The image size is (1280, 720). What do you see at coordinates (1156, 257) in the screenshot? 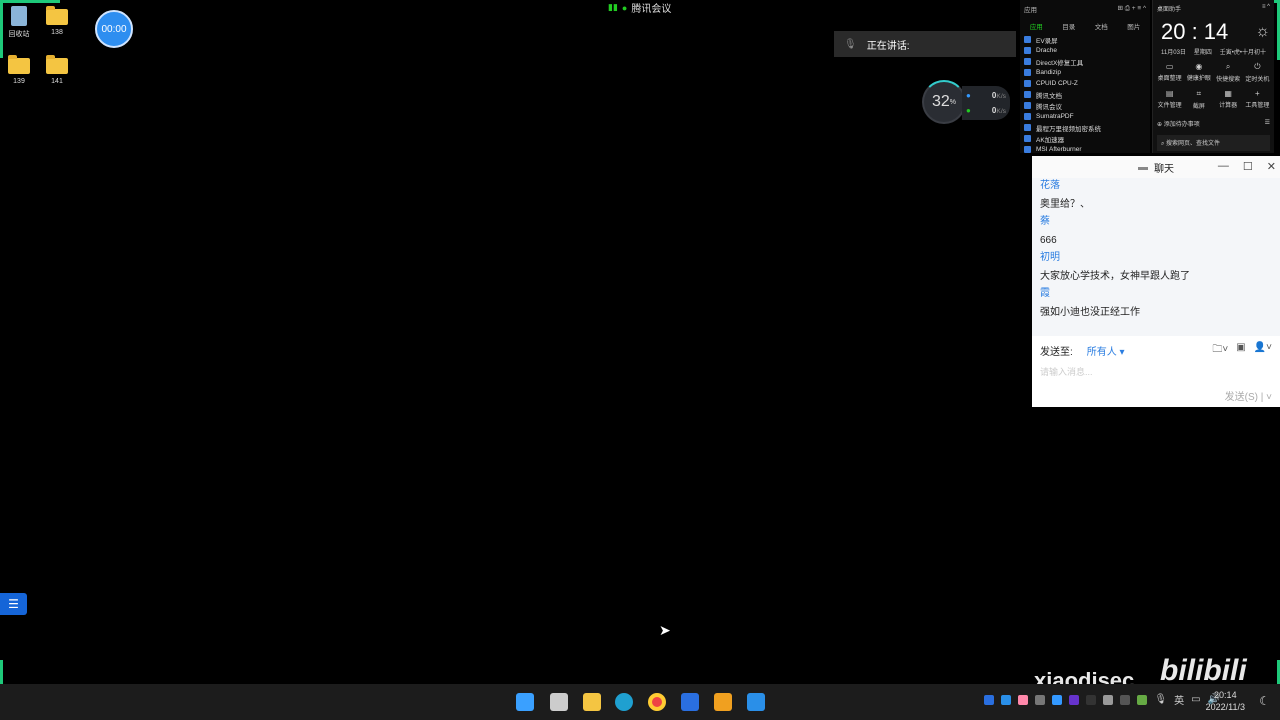
I see `message-list: 花落 奥里给？、蔡 666 初明 大家放心学技术，女神早跟人跑了霞强如小迪也没正经工作` at bounding box center [1156, 257].